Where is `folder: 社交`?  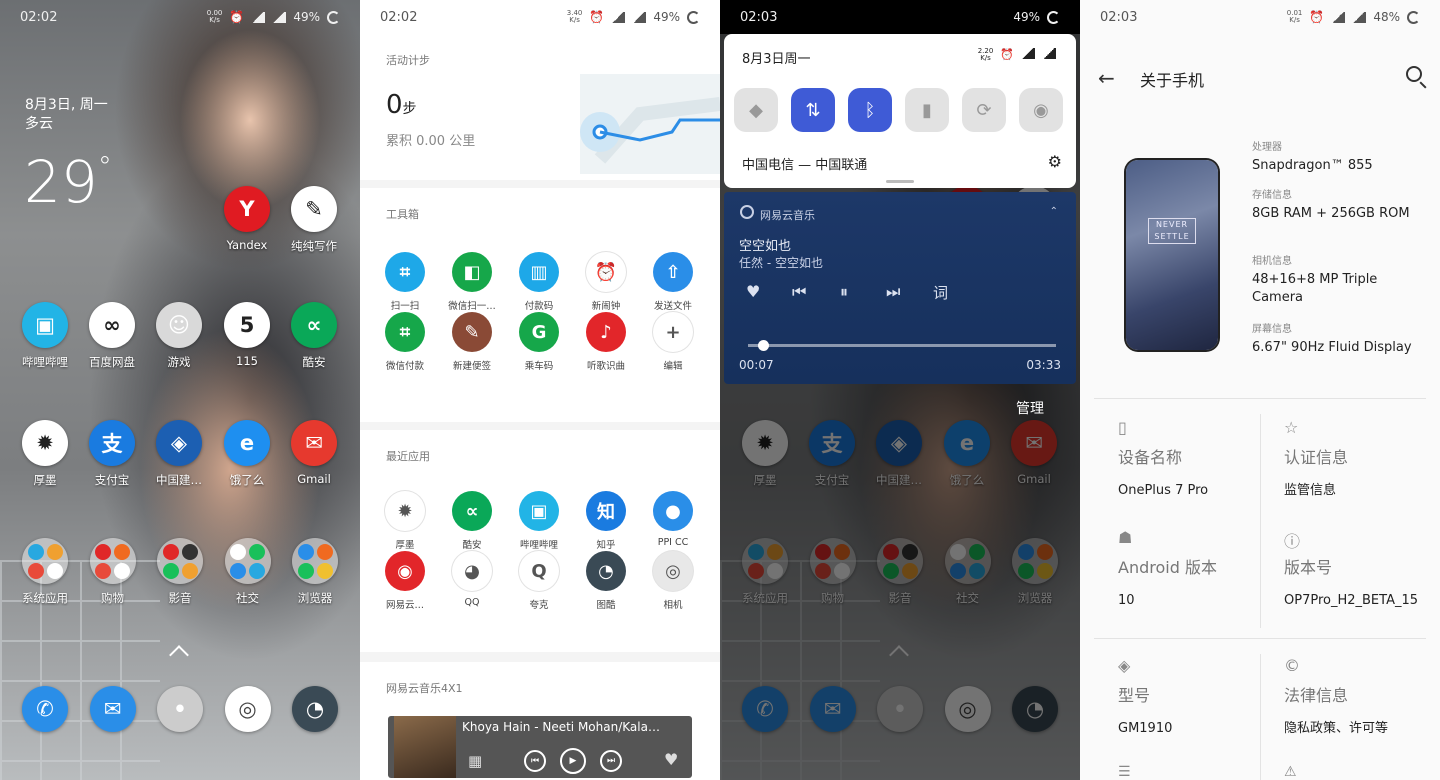
folder: 社交 is located at coordinates (248, 572).